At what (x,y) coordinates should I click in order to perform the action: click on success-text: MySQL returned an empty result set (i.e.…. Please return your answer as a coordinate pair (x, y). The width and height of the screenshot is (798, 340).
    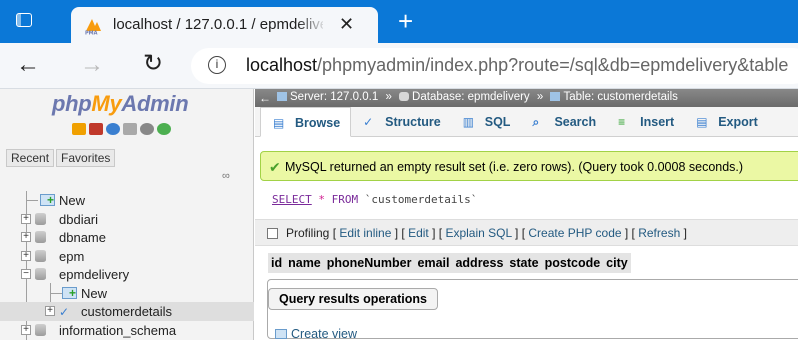
    Looking at the image, I should click on (514, 167).